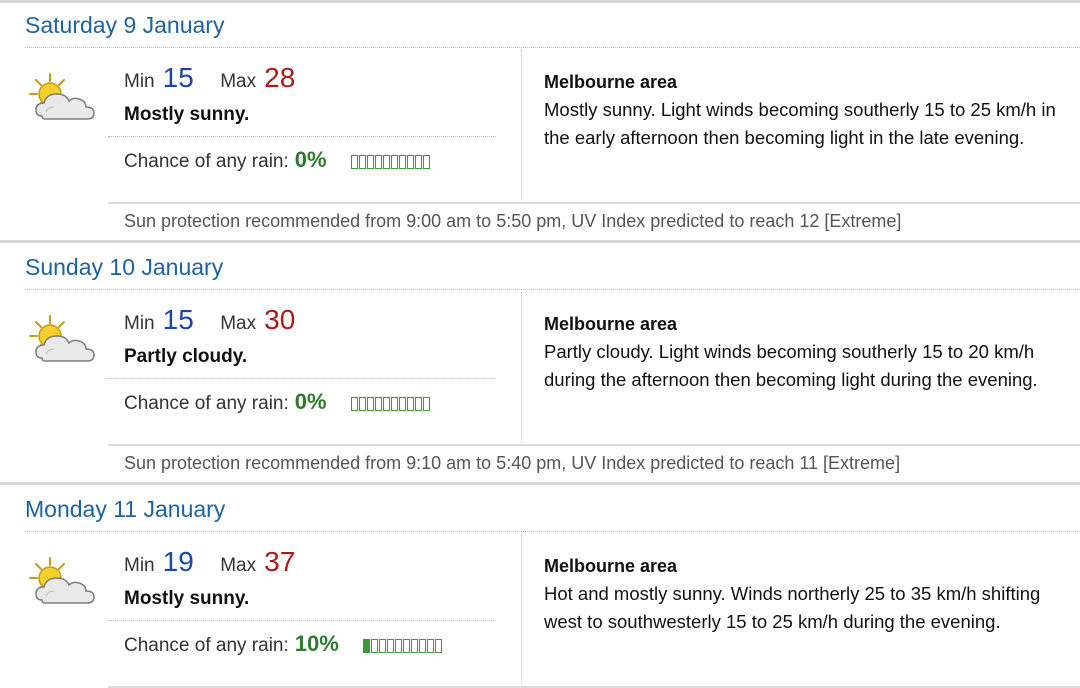 This screenshot has height=688, width=1080. I want to click on temperature-range: Min 19 Max 37, so click(209, 563).